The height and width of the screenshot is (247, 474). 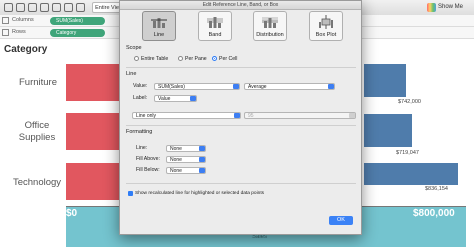 I want to click on label-select-text: Value, so click(x=164, y=99).